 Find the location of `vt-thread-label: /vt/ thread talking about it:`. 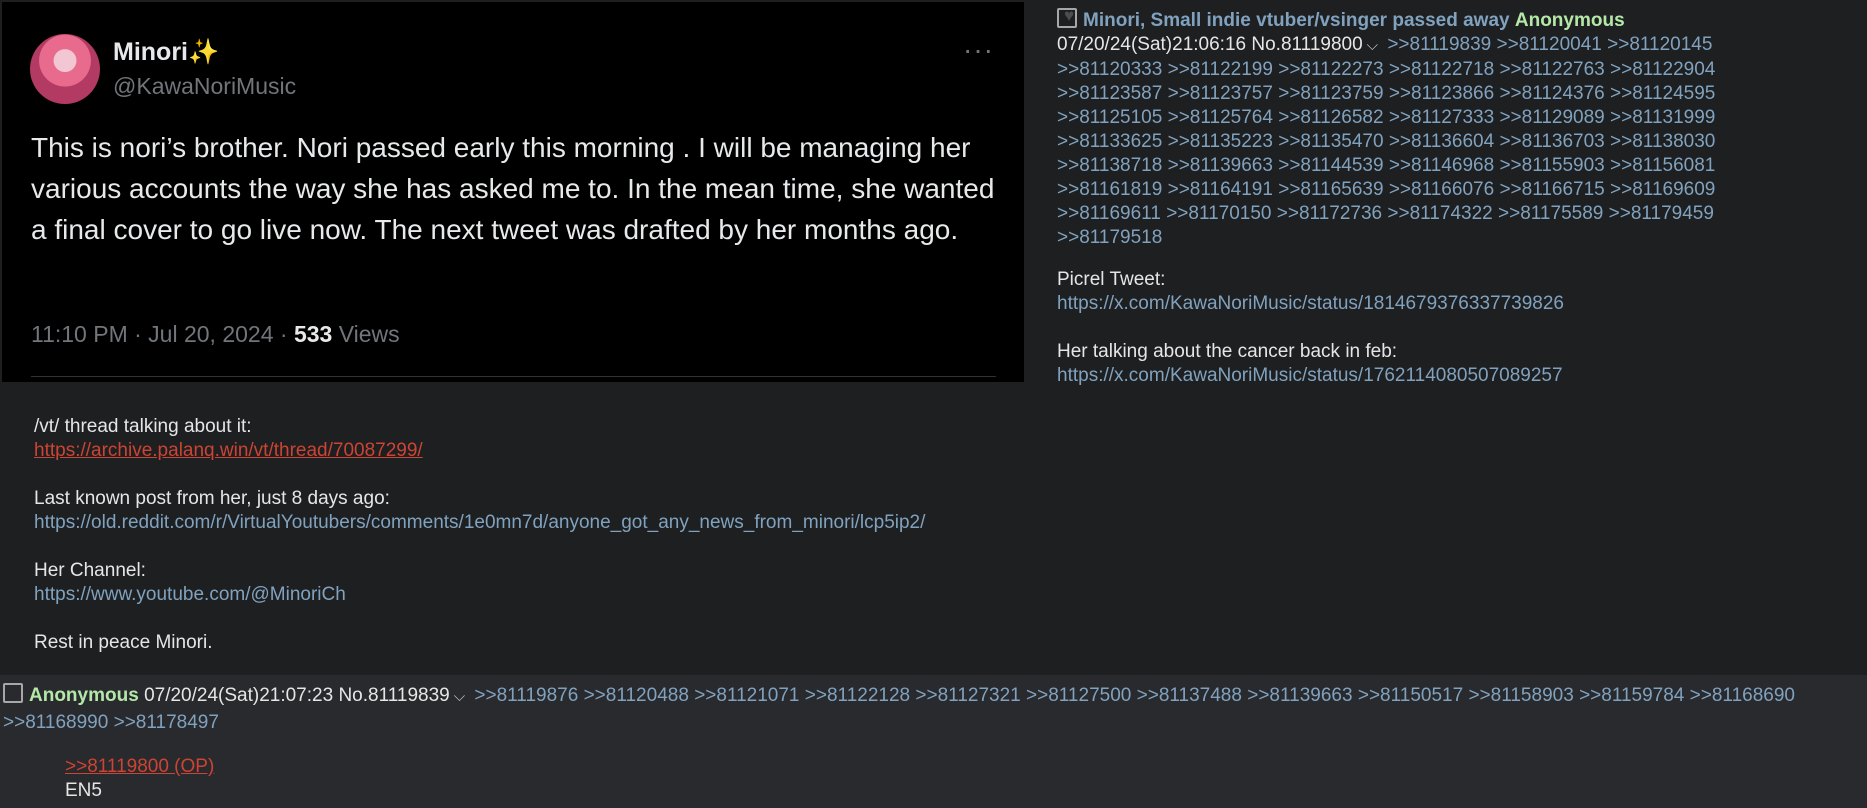

vt-thread-label: /vt/ thread talking about it: is located at coordinates (143, 426).